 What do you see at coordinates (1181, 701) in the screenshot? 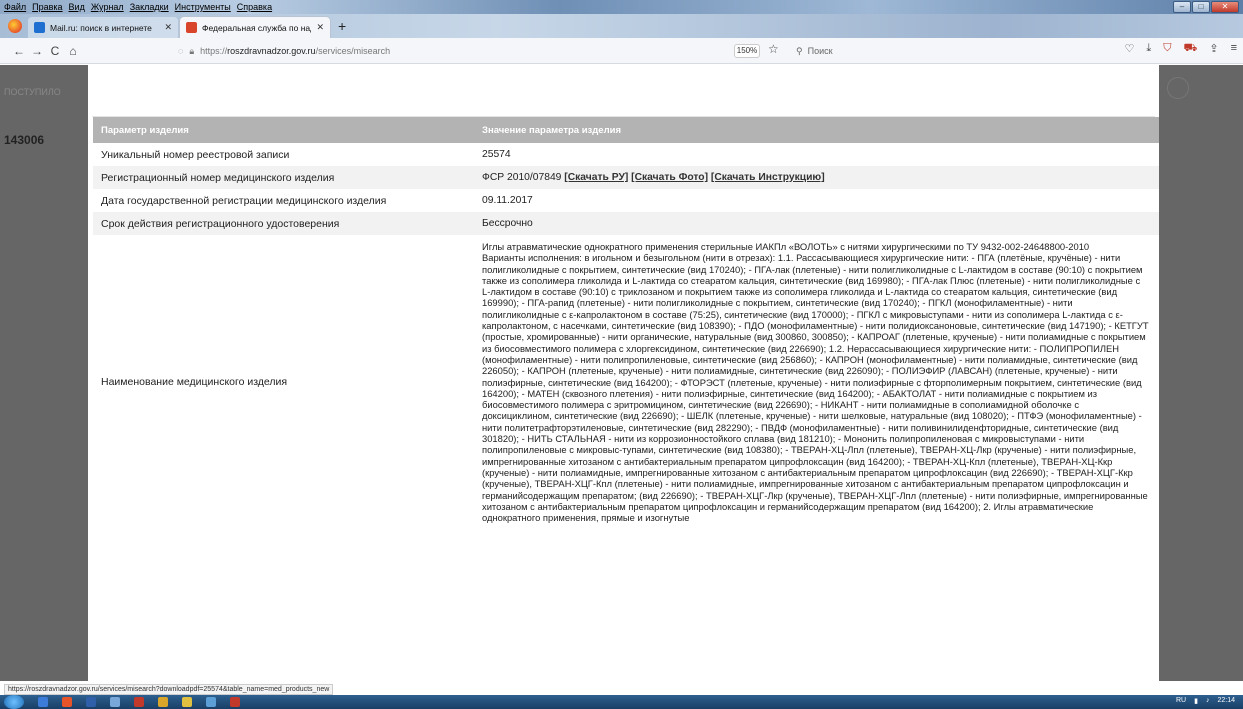
I see `language-indicator: RU` at bounding box center [1181, 701].